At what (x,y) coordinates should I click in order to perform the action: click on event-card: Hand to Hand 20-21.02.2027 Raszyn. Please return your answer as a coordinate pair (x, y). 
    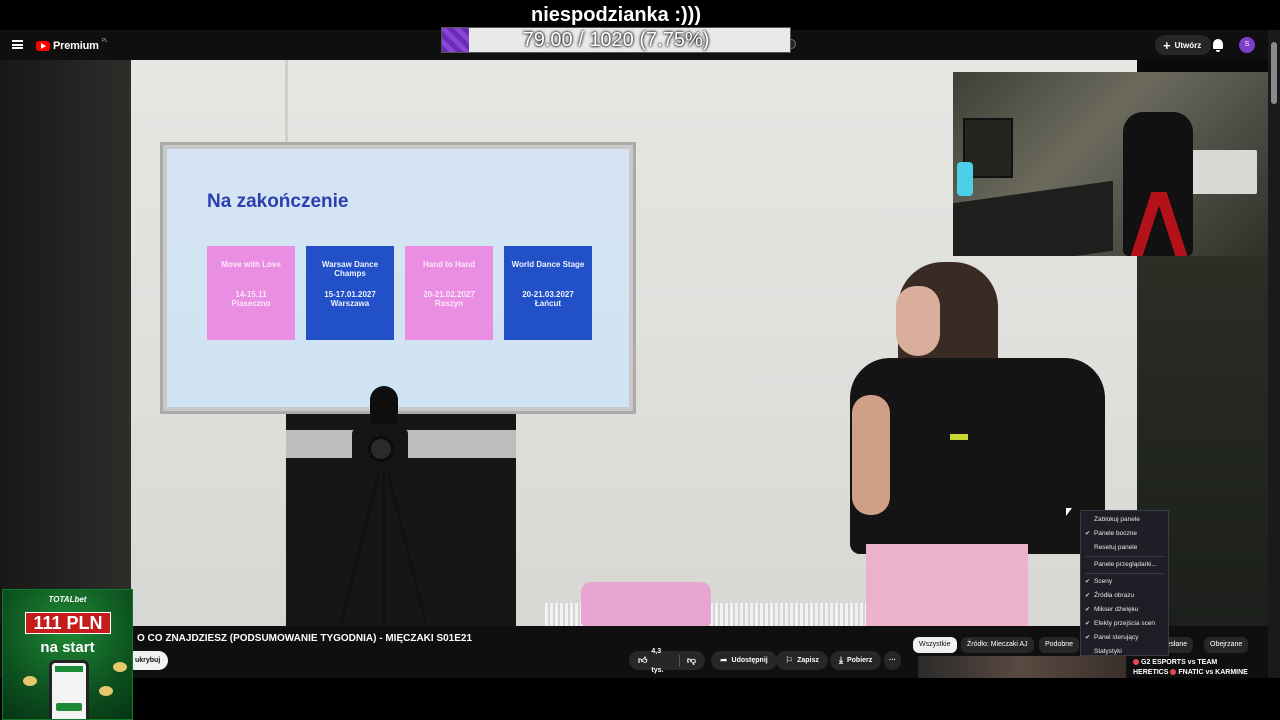
    Looking at the image, I should click on (449, 293).